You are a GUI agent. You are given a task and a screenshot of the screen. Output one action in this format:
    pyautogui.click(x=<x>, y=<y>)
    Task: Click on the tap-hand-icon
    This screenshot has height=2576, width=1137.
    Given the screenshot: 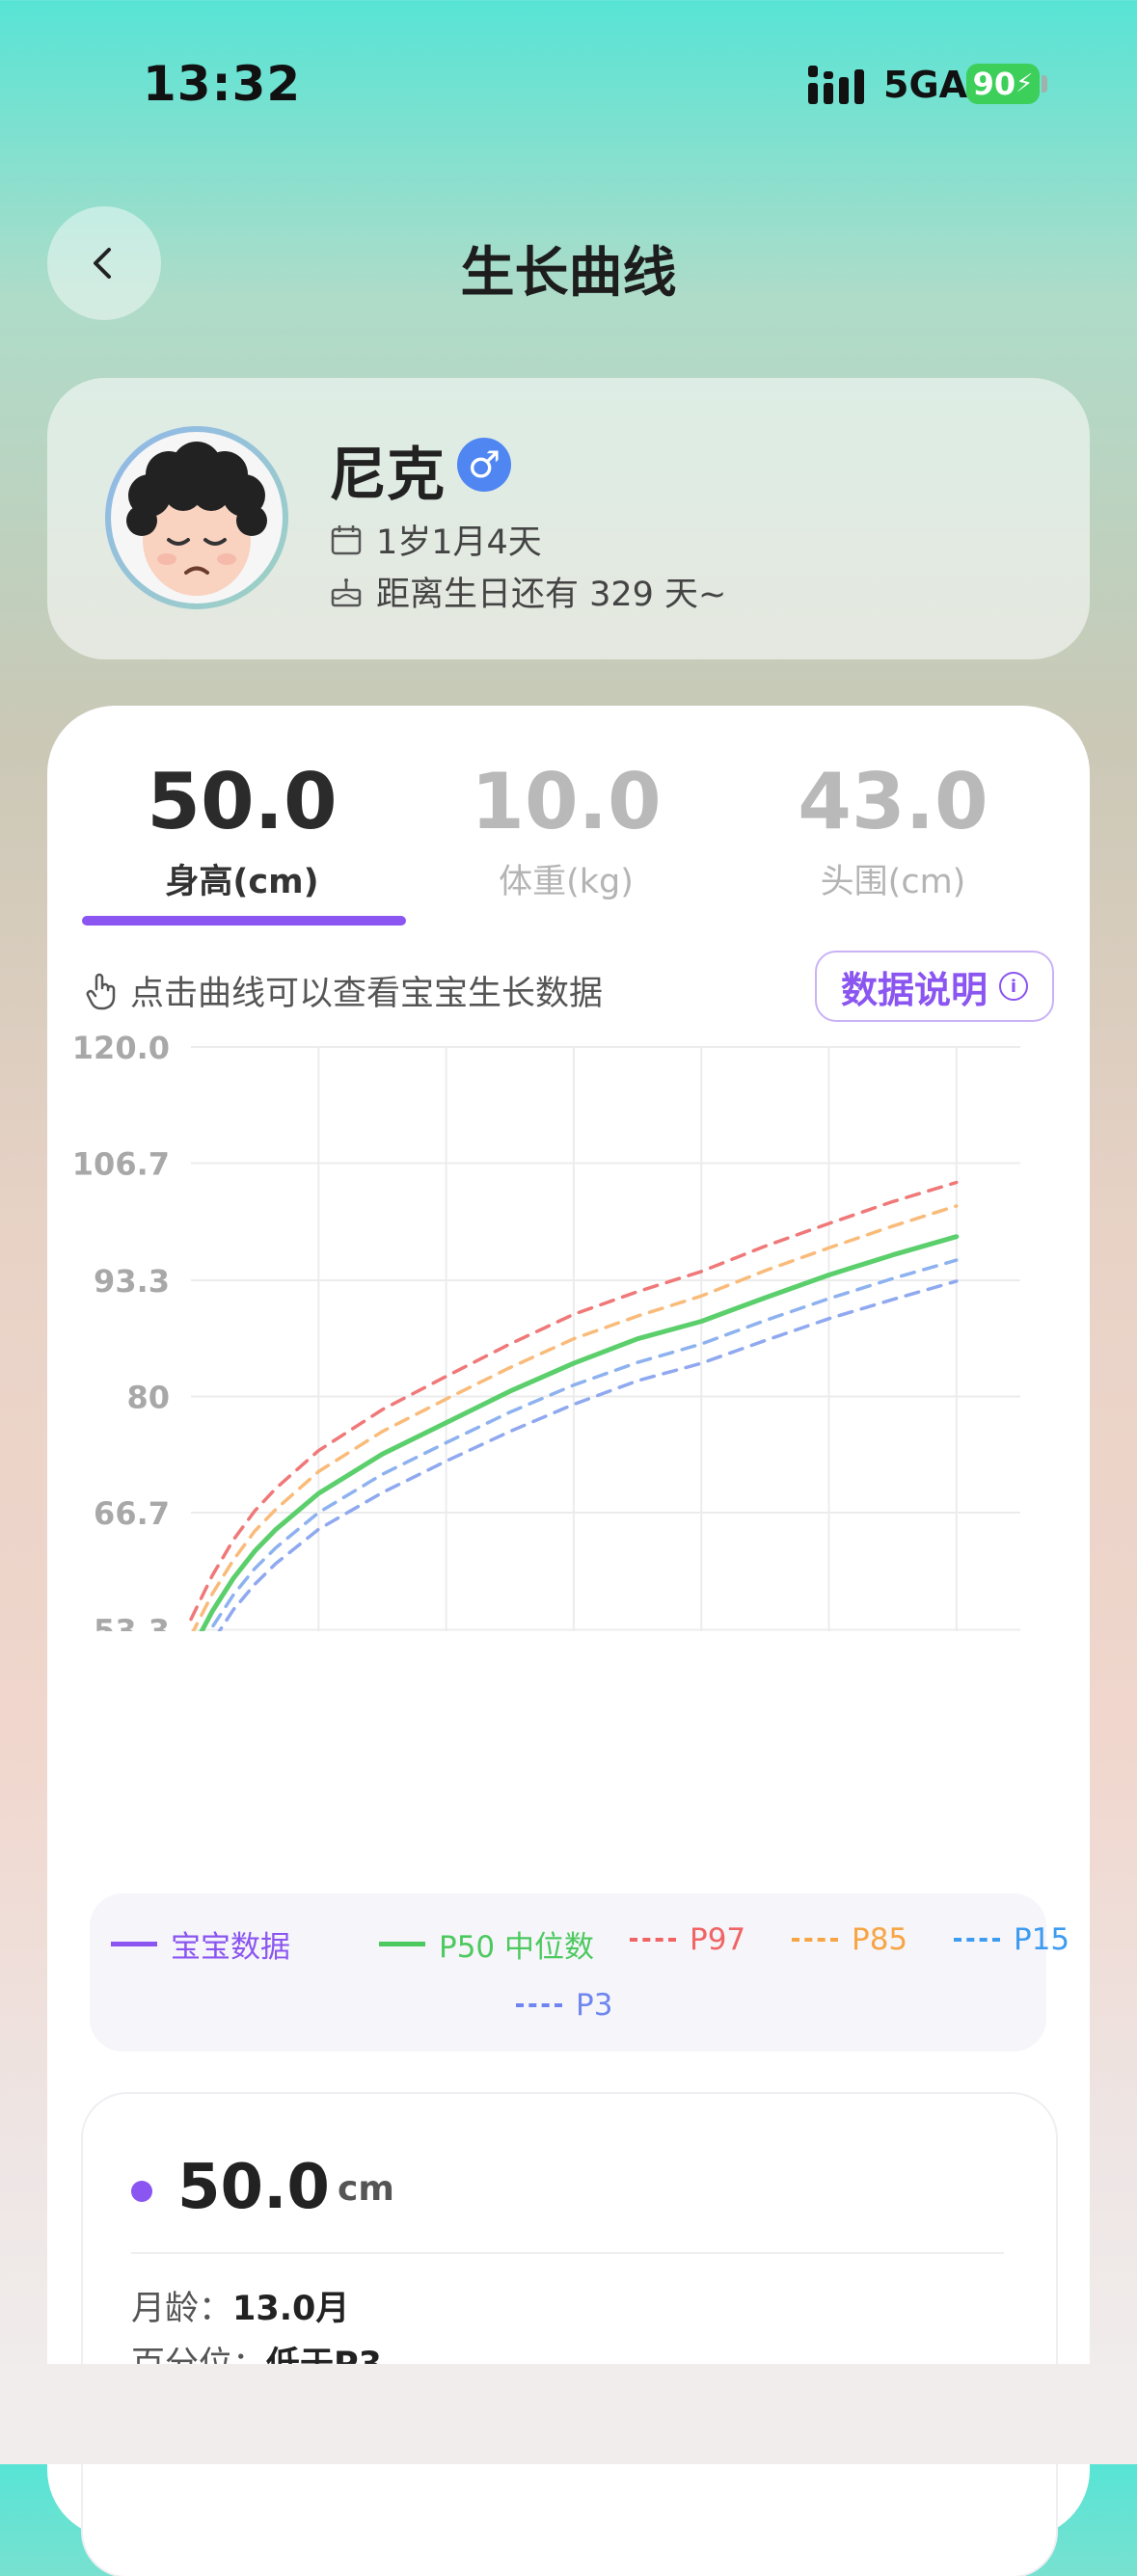 What is the action you would take?
    pyautogui.click(x=101, y=991)
    